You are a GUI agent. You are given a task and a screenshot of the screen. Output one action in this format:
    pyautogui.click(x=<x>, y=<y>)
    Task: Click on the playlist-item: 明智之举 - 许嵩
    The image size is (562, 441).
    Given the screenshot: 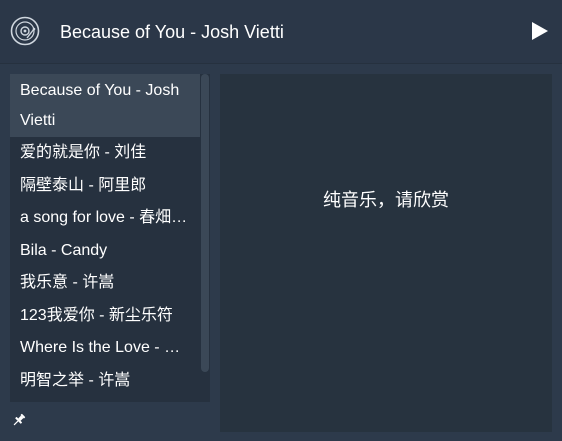 What is the action you would take?
    pyautogui.click(x=105, y=381)
    